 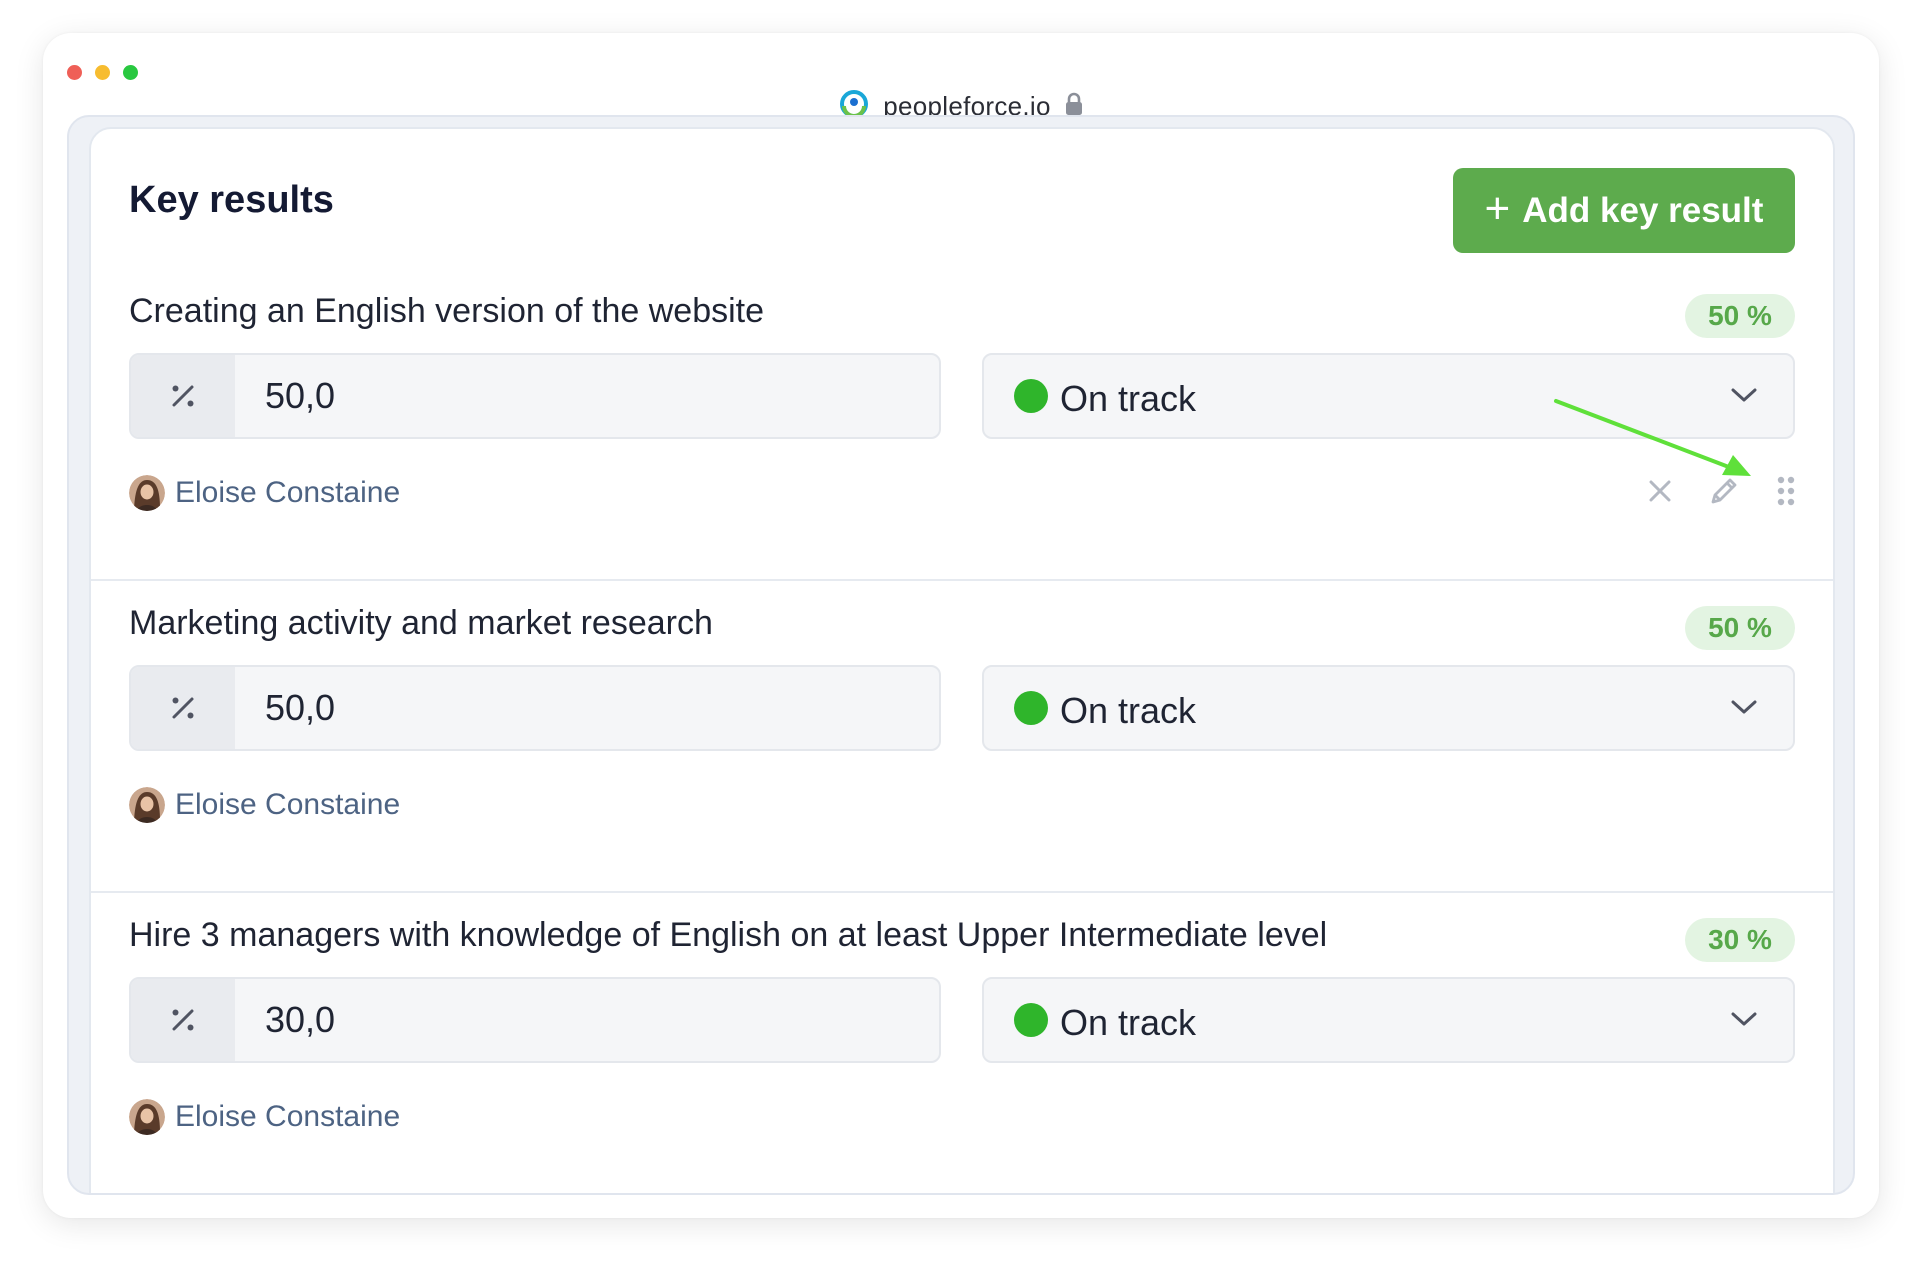 What do you see at coordinates (231, 200) in the screenshot?
I see `page-title: Key results` at bounding box center [231, 200].